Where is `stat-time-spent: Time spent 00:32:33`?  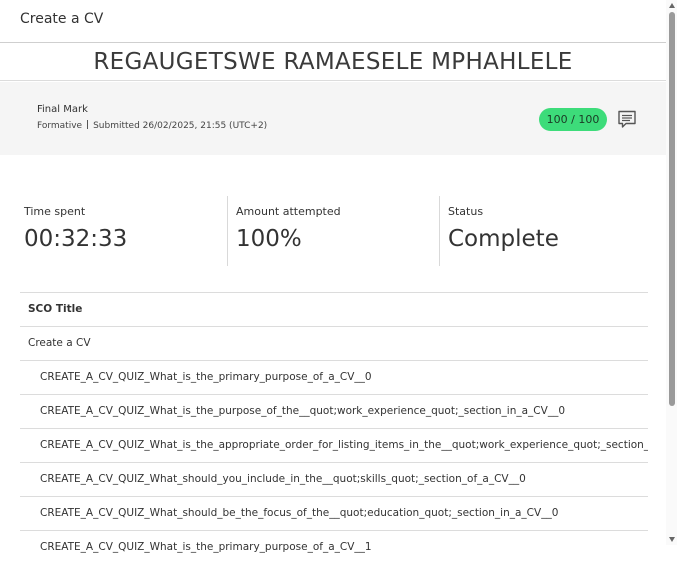 stat-time-spent: Time spent 00:32:33 is located at coordinates (124, 231).